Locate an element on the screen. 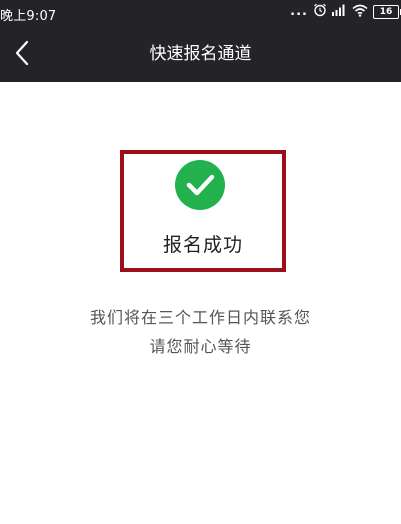 The width and height of the screenshot is (401, 524). status-icons: ... 16 is located at coordinates (345, 12).